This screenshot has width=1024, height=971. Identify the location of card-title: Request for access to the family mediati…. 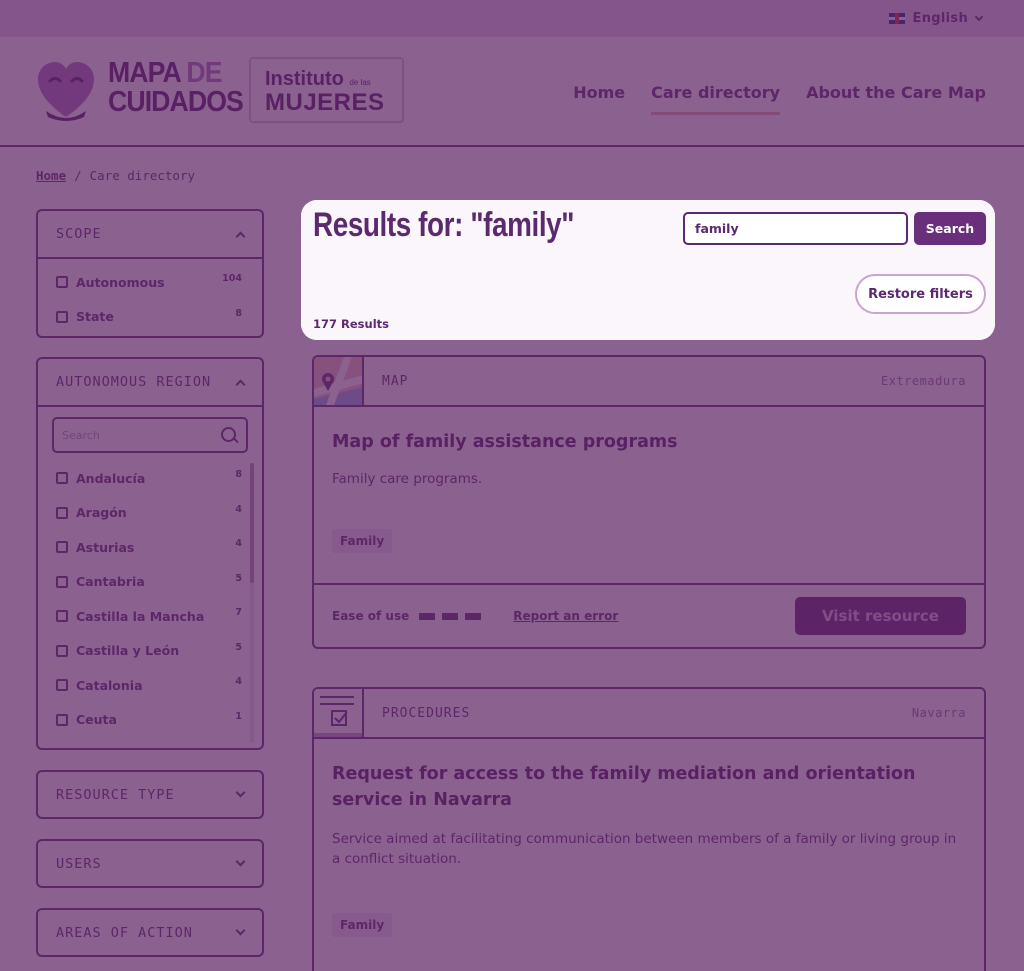
(649, 787).